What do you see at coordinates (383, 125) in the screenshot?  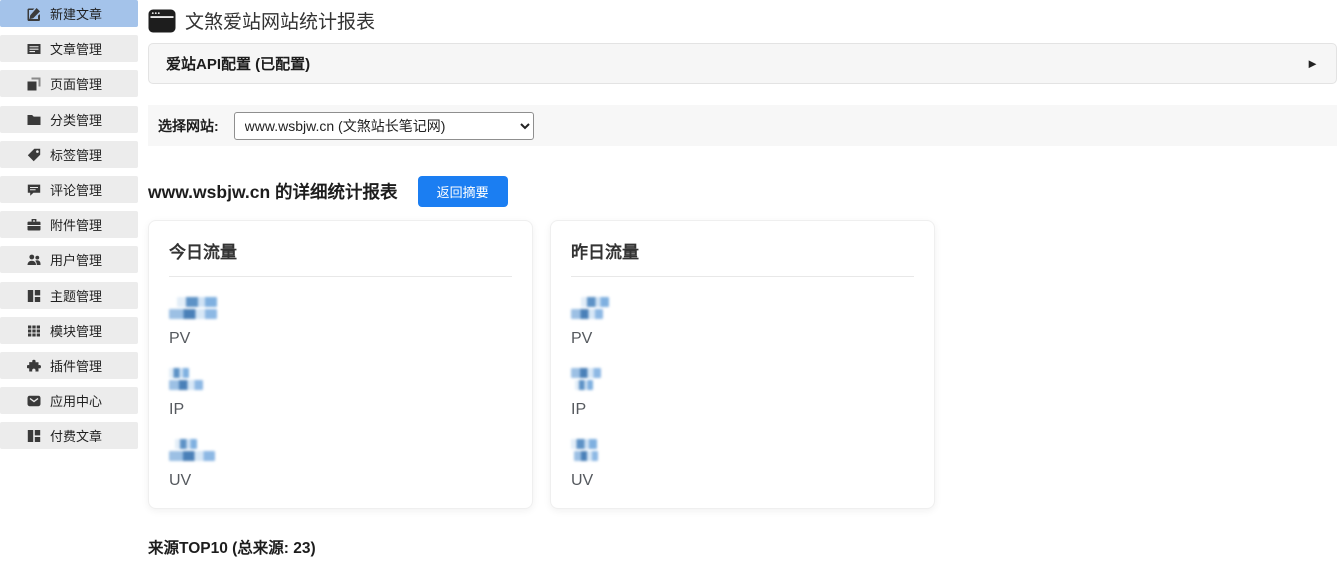 I see `site-select: www.wsbjw.cn (文煞站长笔记网)` at bounding box center [383, 125].